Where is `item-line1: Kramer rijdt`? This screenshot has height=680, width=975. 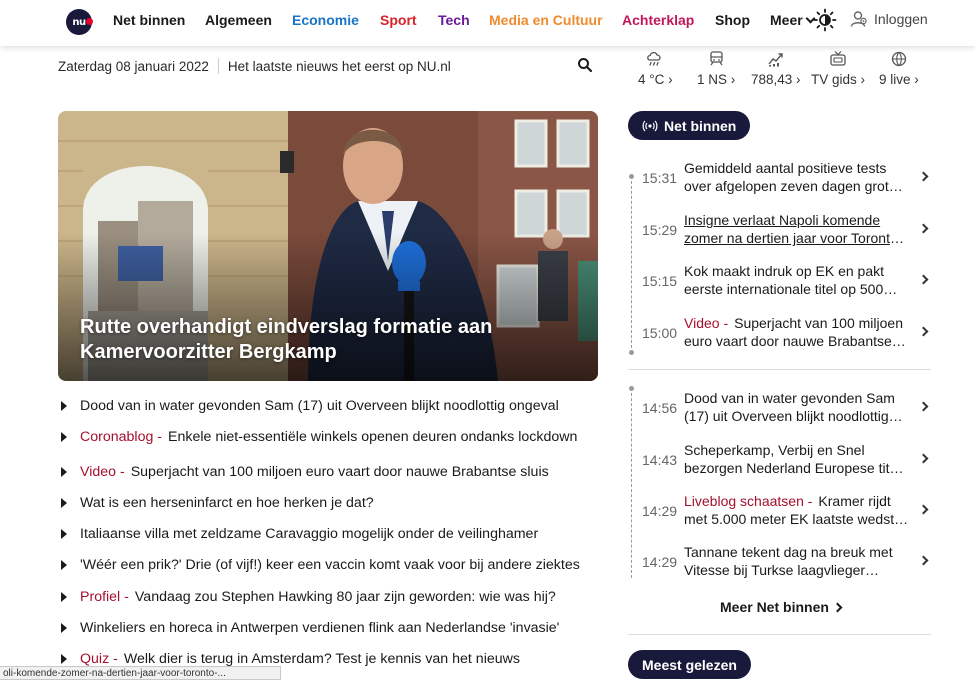 item-line1: Kramer rijdt is located at coordinates (854, 501).